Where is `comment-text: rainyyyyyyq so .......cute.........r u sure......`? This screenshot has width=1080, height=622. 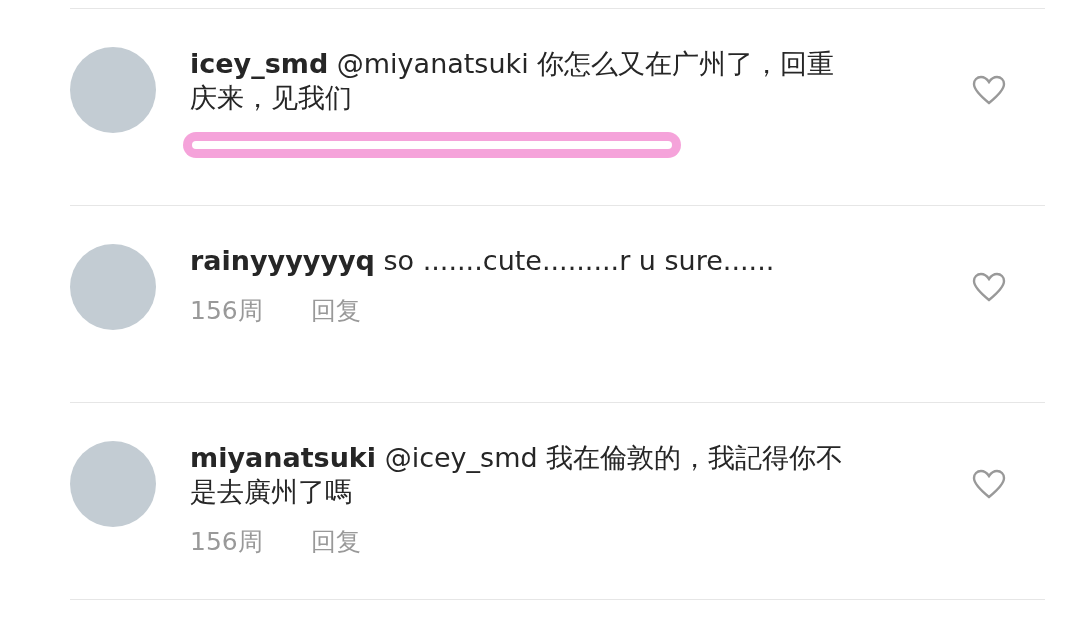 comment-text: rainyyyyyyq so .......cute.........r u sure...... is located at coordinates (483, 261).